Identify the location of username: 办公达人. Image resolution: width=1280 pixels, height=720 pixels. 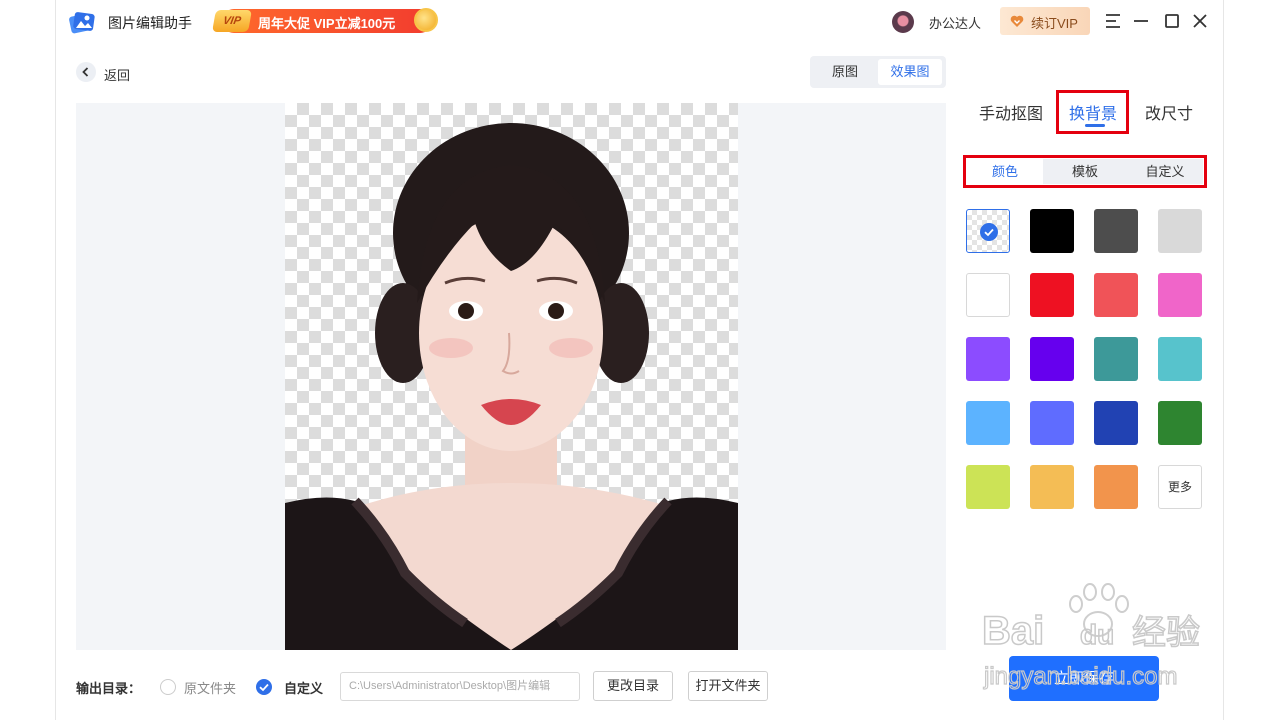
(955, 22).